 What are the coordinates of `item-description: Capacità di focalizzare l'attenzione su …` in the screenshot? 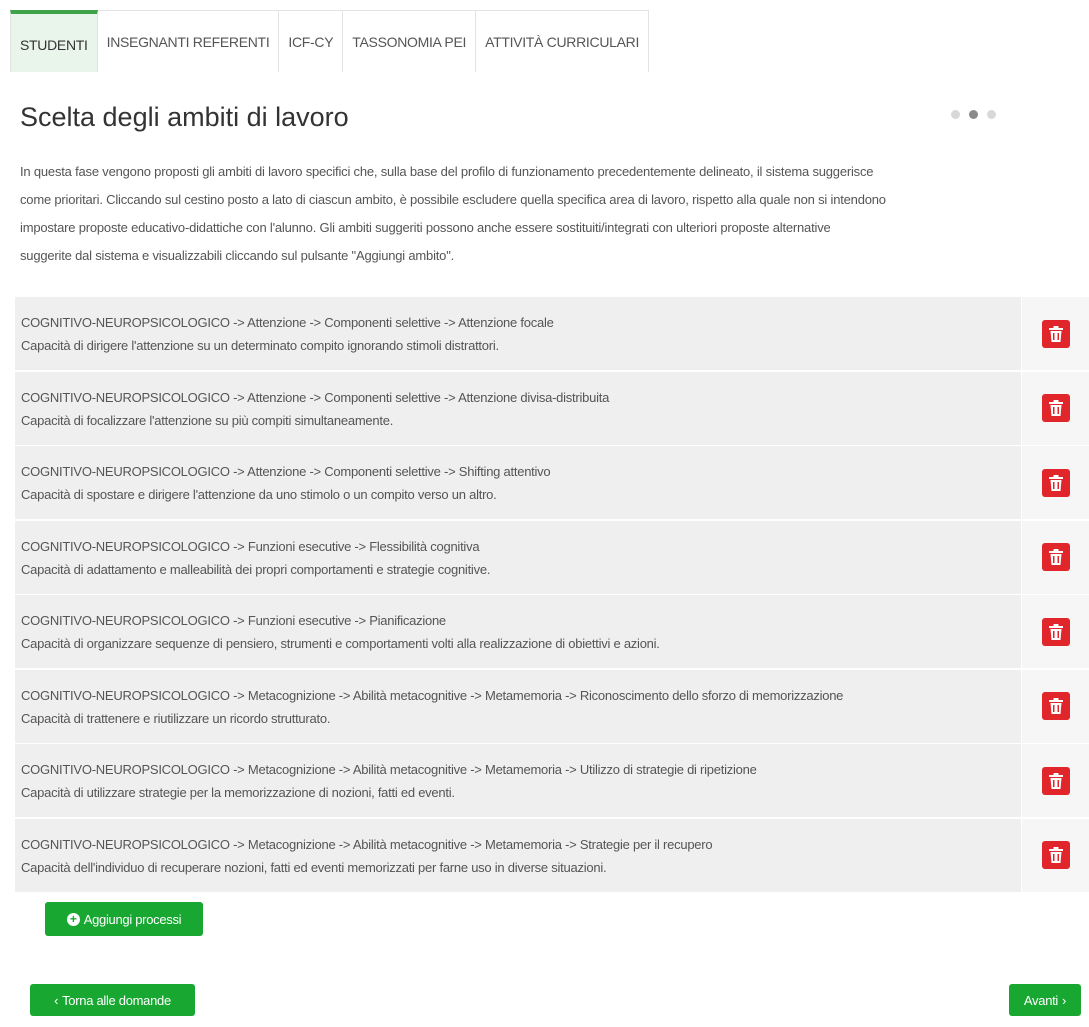 It's located at (207, 420).